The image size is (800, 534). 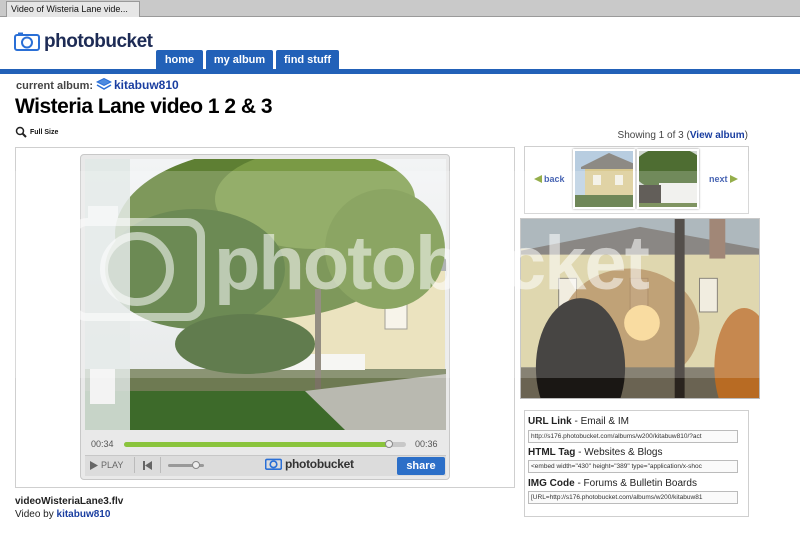 What do you see at coordinates (21, 132) in the screenshot?
I see `magnifier-icon` at bounding box center [21, 132].